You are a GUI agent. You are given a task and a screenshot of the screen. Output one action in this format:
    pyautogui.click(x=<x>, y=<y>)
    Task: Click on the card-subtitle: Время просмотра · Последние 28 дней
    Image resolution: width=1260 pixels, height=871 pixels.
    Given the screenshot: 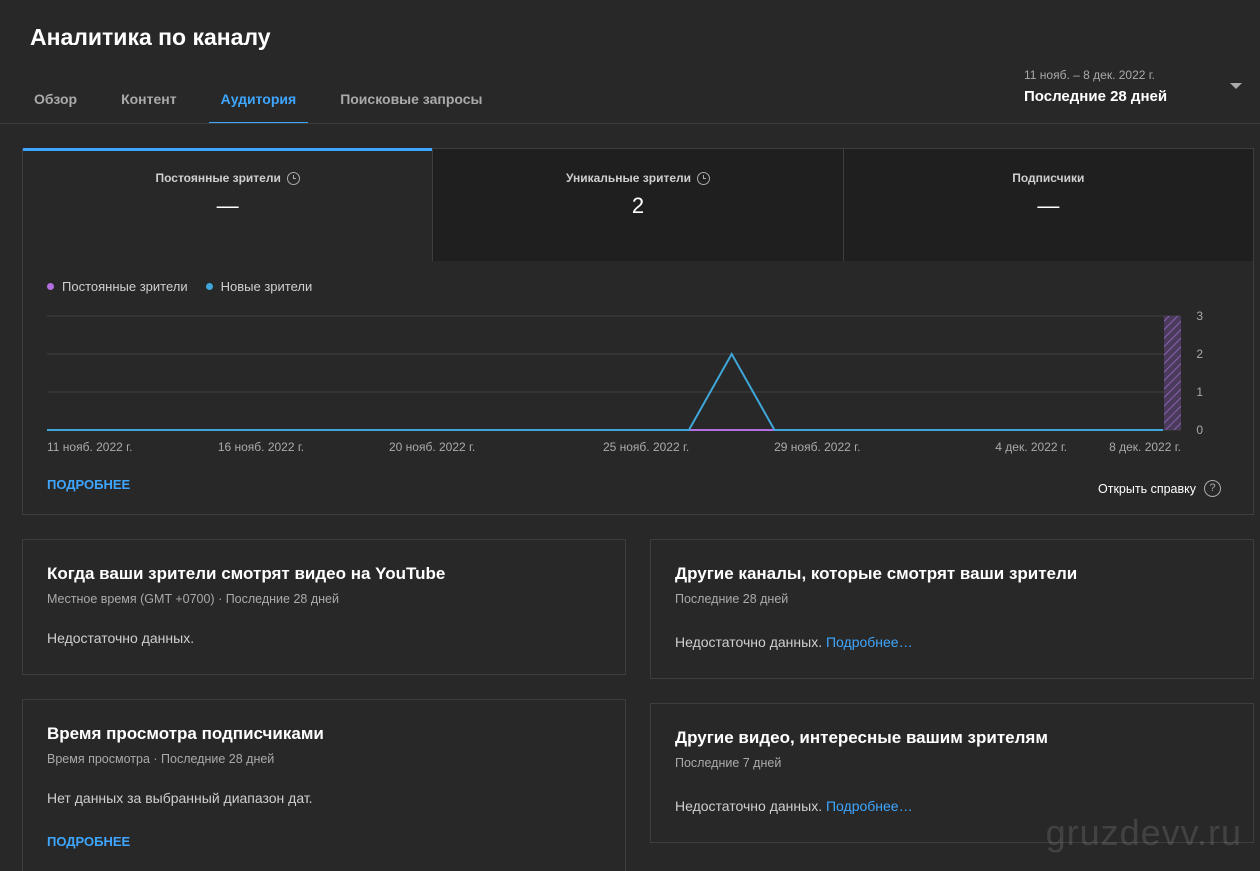 What is the action you would take?
    pyautogui.click(x=161, y=759)
    